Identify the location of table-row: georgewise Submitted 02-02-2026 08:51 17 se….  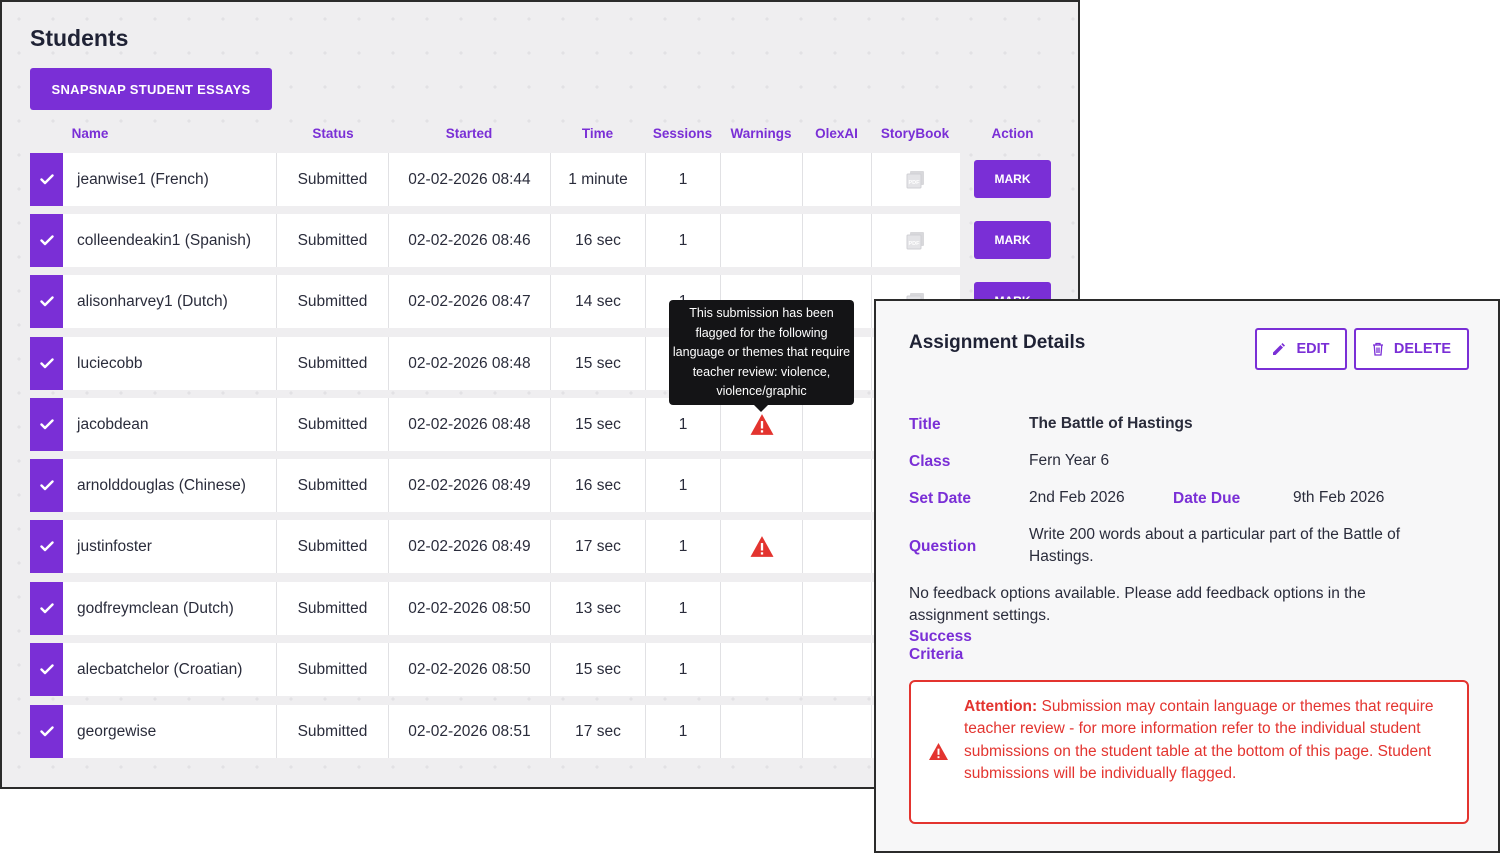
(495, 731).